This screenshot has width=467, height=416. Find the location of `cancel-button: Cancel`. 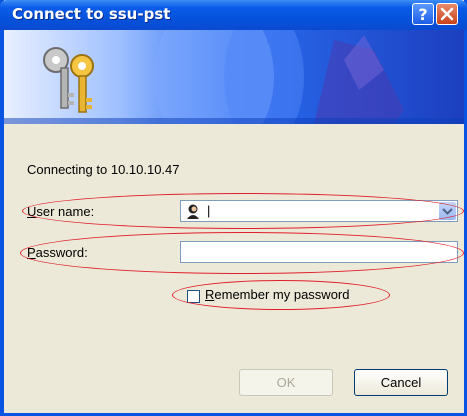

cancel-button: Cancel is located at coordinates (401, 382).